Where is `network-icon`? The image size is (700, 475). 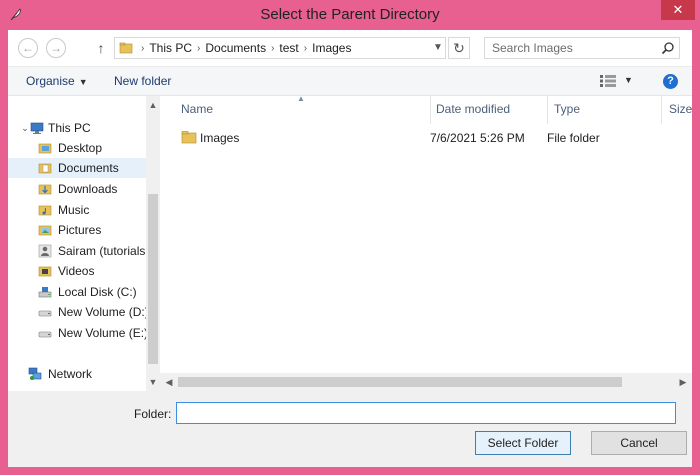
network-icon is located at coordinates (35, 373).